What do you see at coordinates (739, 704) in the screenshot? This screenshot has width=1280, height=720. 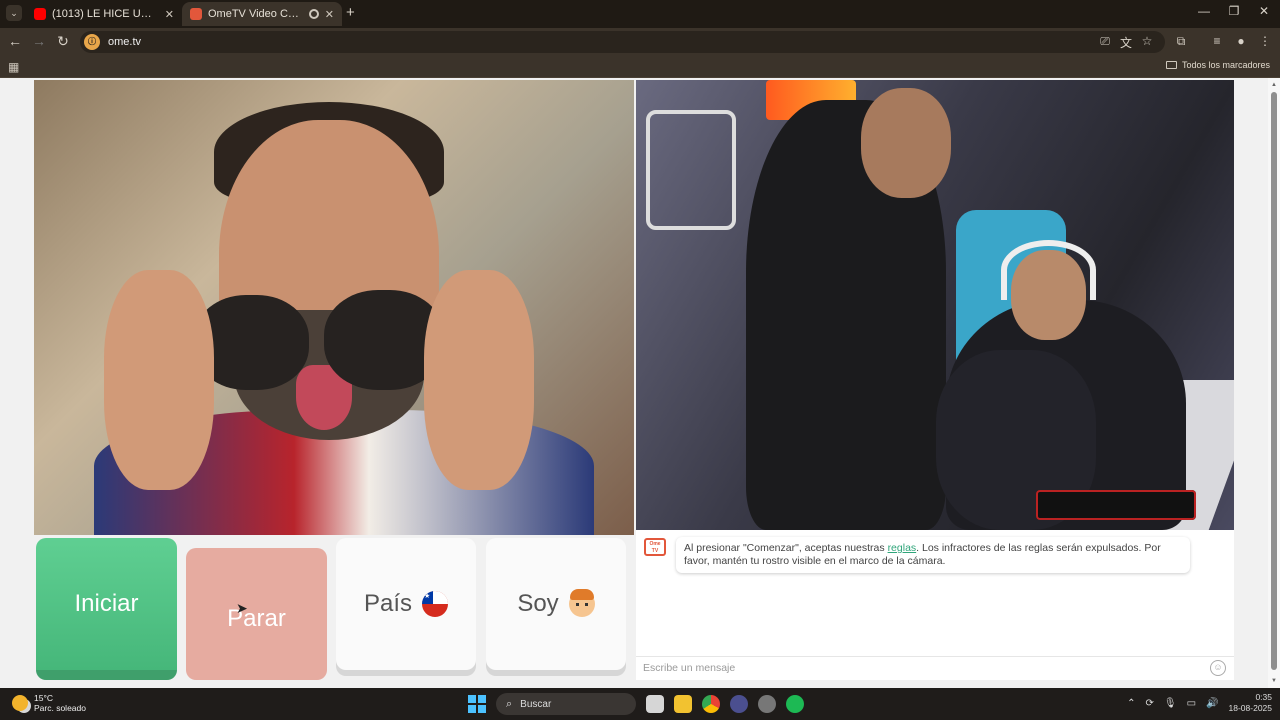 I see `app-icon` at bounding box center [739, 704].